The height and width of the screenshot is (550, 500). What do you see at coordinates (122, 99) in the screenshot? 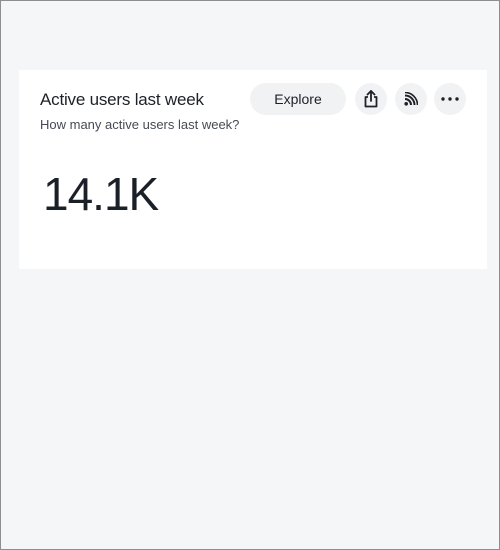
I see `card-title: Active users last week` at bounding box center [122, 99].